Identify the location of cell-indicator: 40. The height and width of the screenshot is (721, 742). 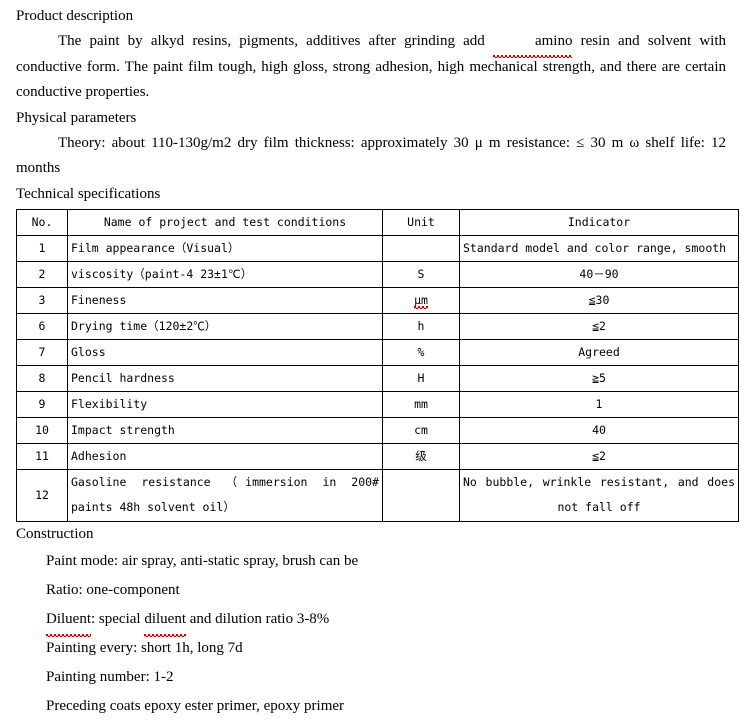
(599, 430).